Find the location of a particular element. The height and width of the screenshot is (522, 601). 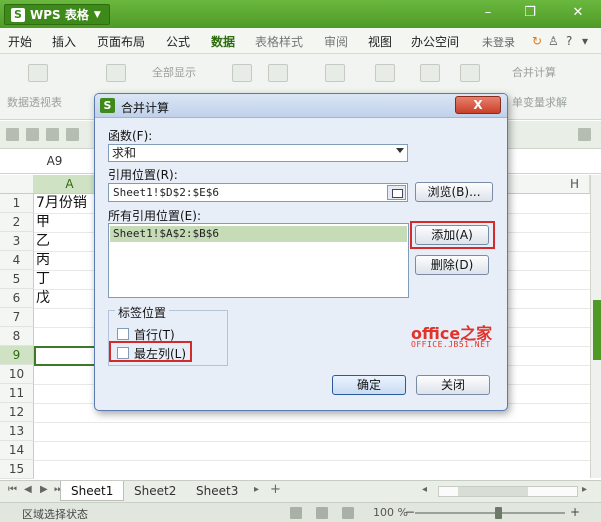

scroll-right-icon: ▸ is located at coordinates (584, 489).